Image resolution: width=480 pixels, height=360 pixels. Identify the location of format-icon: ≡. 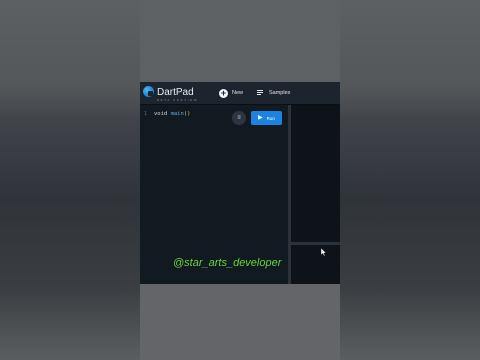
(239, 118).